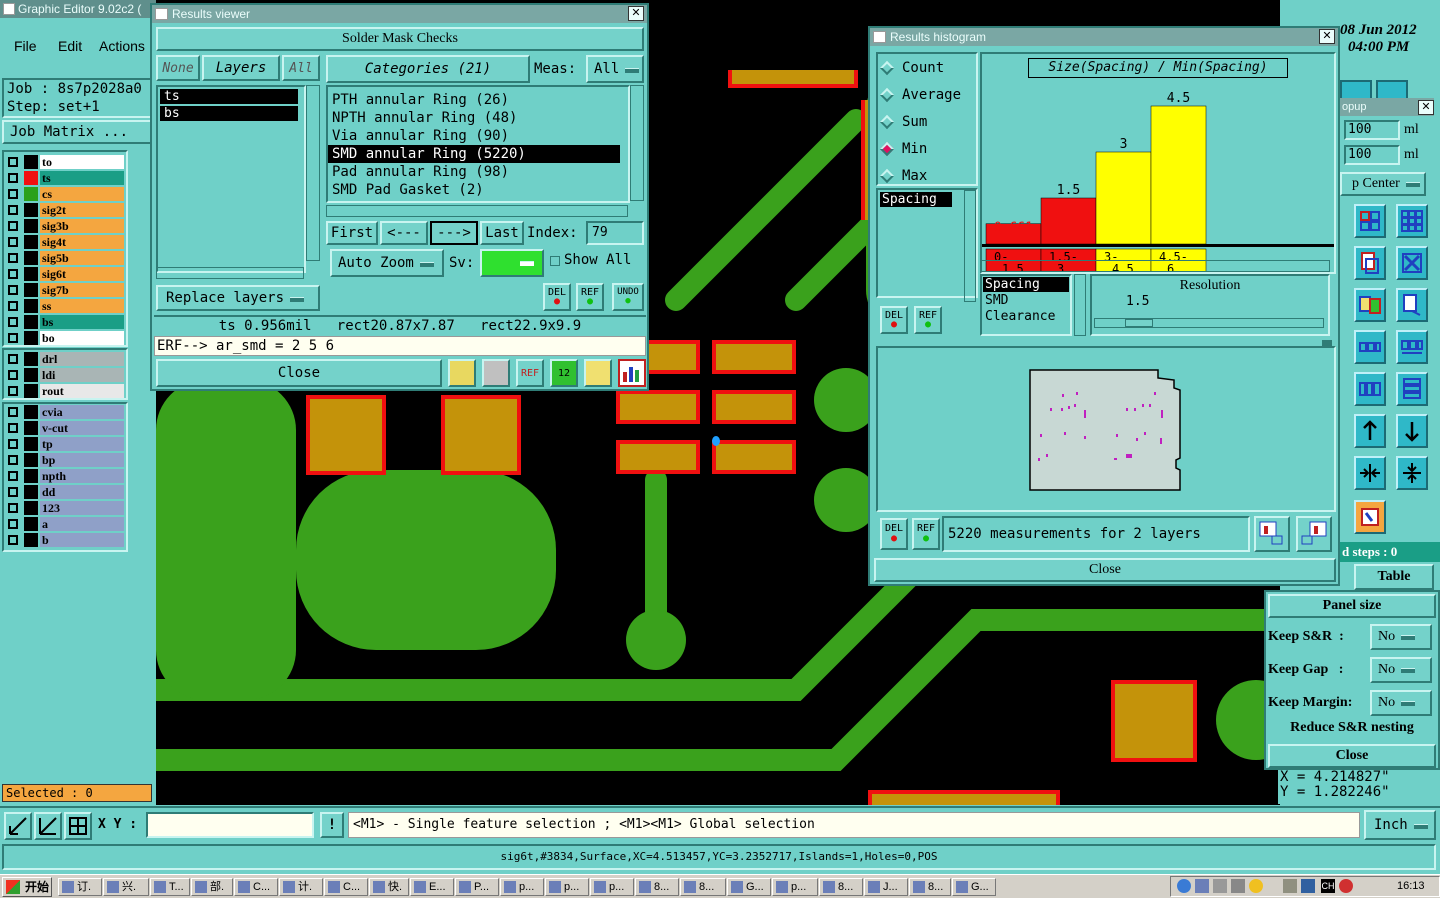  What do you see at coordinates (1412, 389) in the screenshot?
I see `column-pattern-icon` at bounding box center [1412, 389].